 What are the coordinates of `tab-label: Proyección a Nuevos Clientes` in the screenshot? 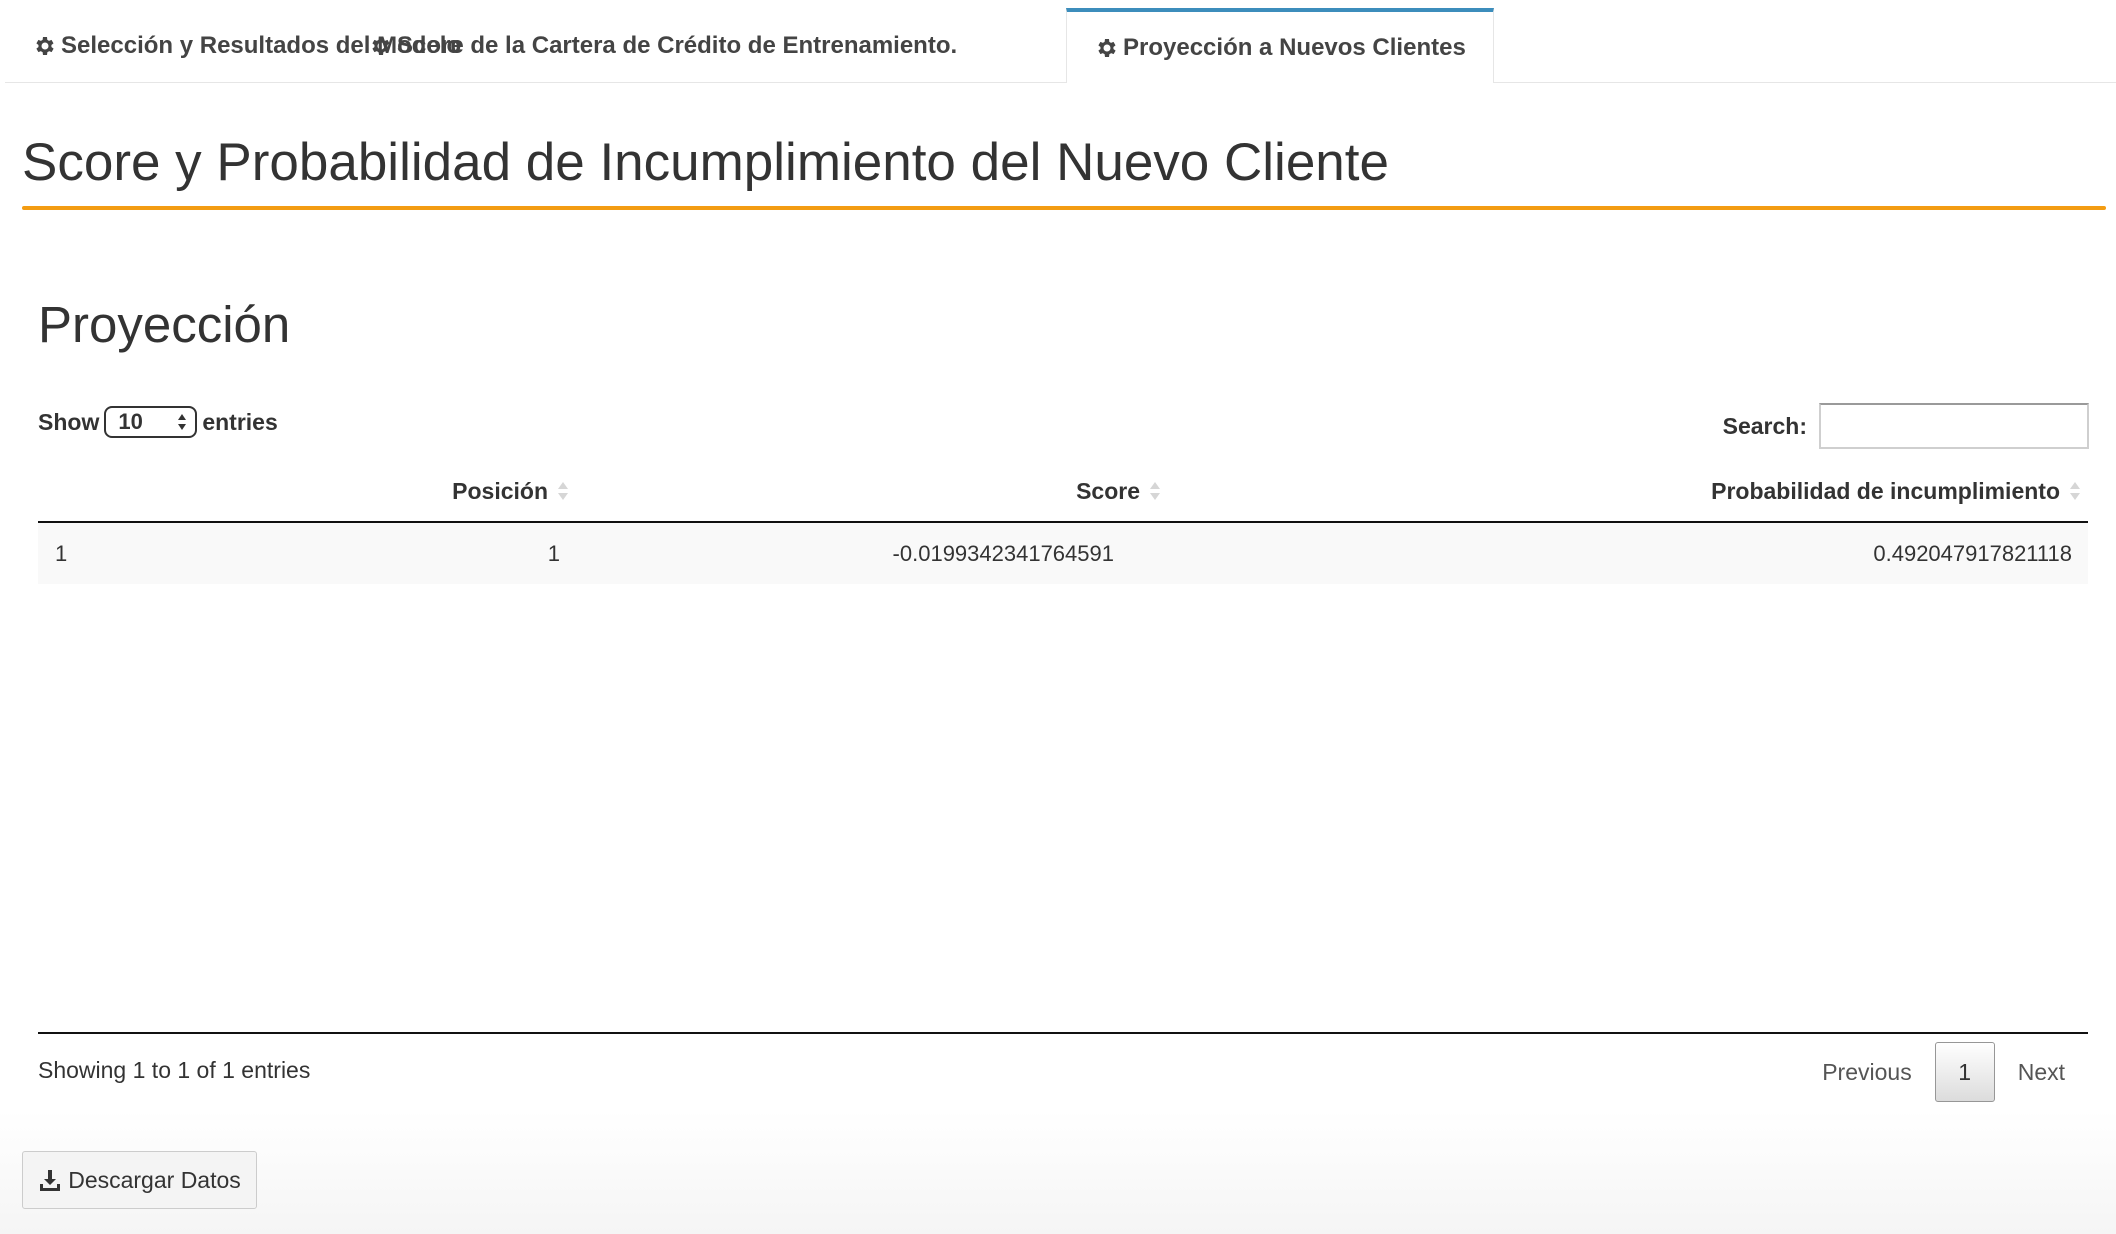 It's located at (1294, 47).